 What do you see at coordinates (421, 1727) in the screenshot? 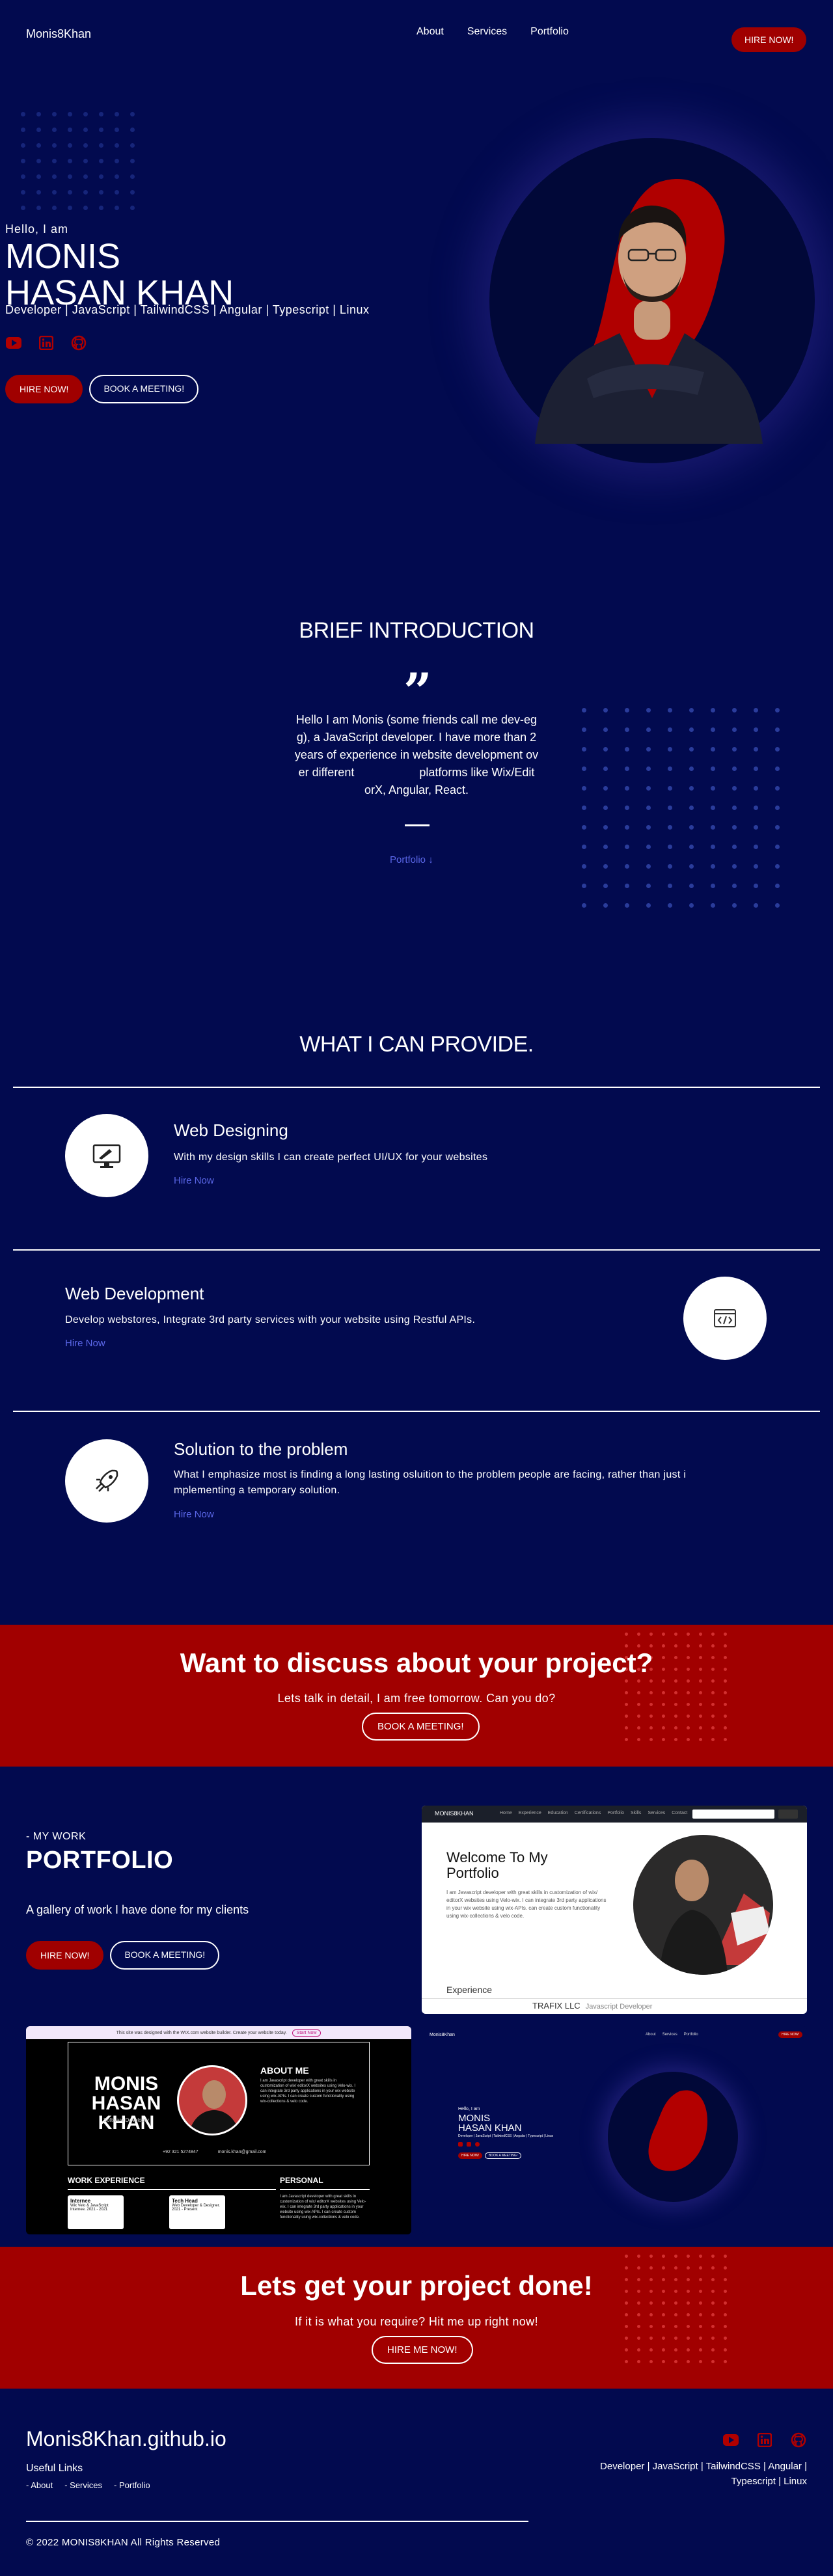
I see `cta-meeting-button: BOOK A MEETING!` at bounding box center [421, 1727].